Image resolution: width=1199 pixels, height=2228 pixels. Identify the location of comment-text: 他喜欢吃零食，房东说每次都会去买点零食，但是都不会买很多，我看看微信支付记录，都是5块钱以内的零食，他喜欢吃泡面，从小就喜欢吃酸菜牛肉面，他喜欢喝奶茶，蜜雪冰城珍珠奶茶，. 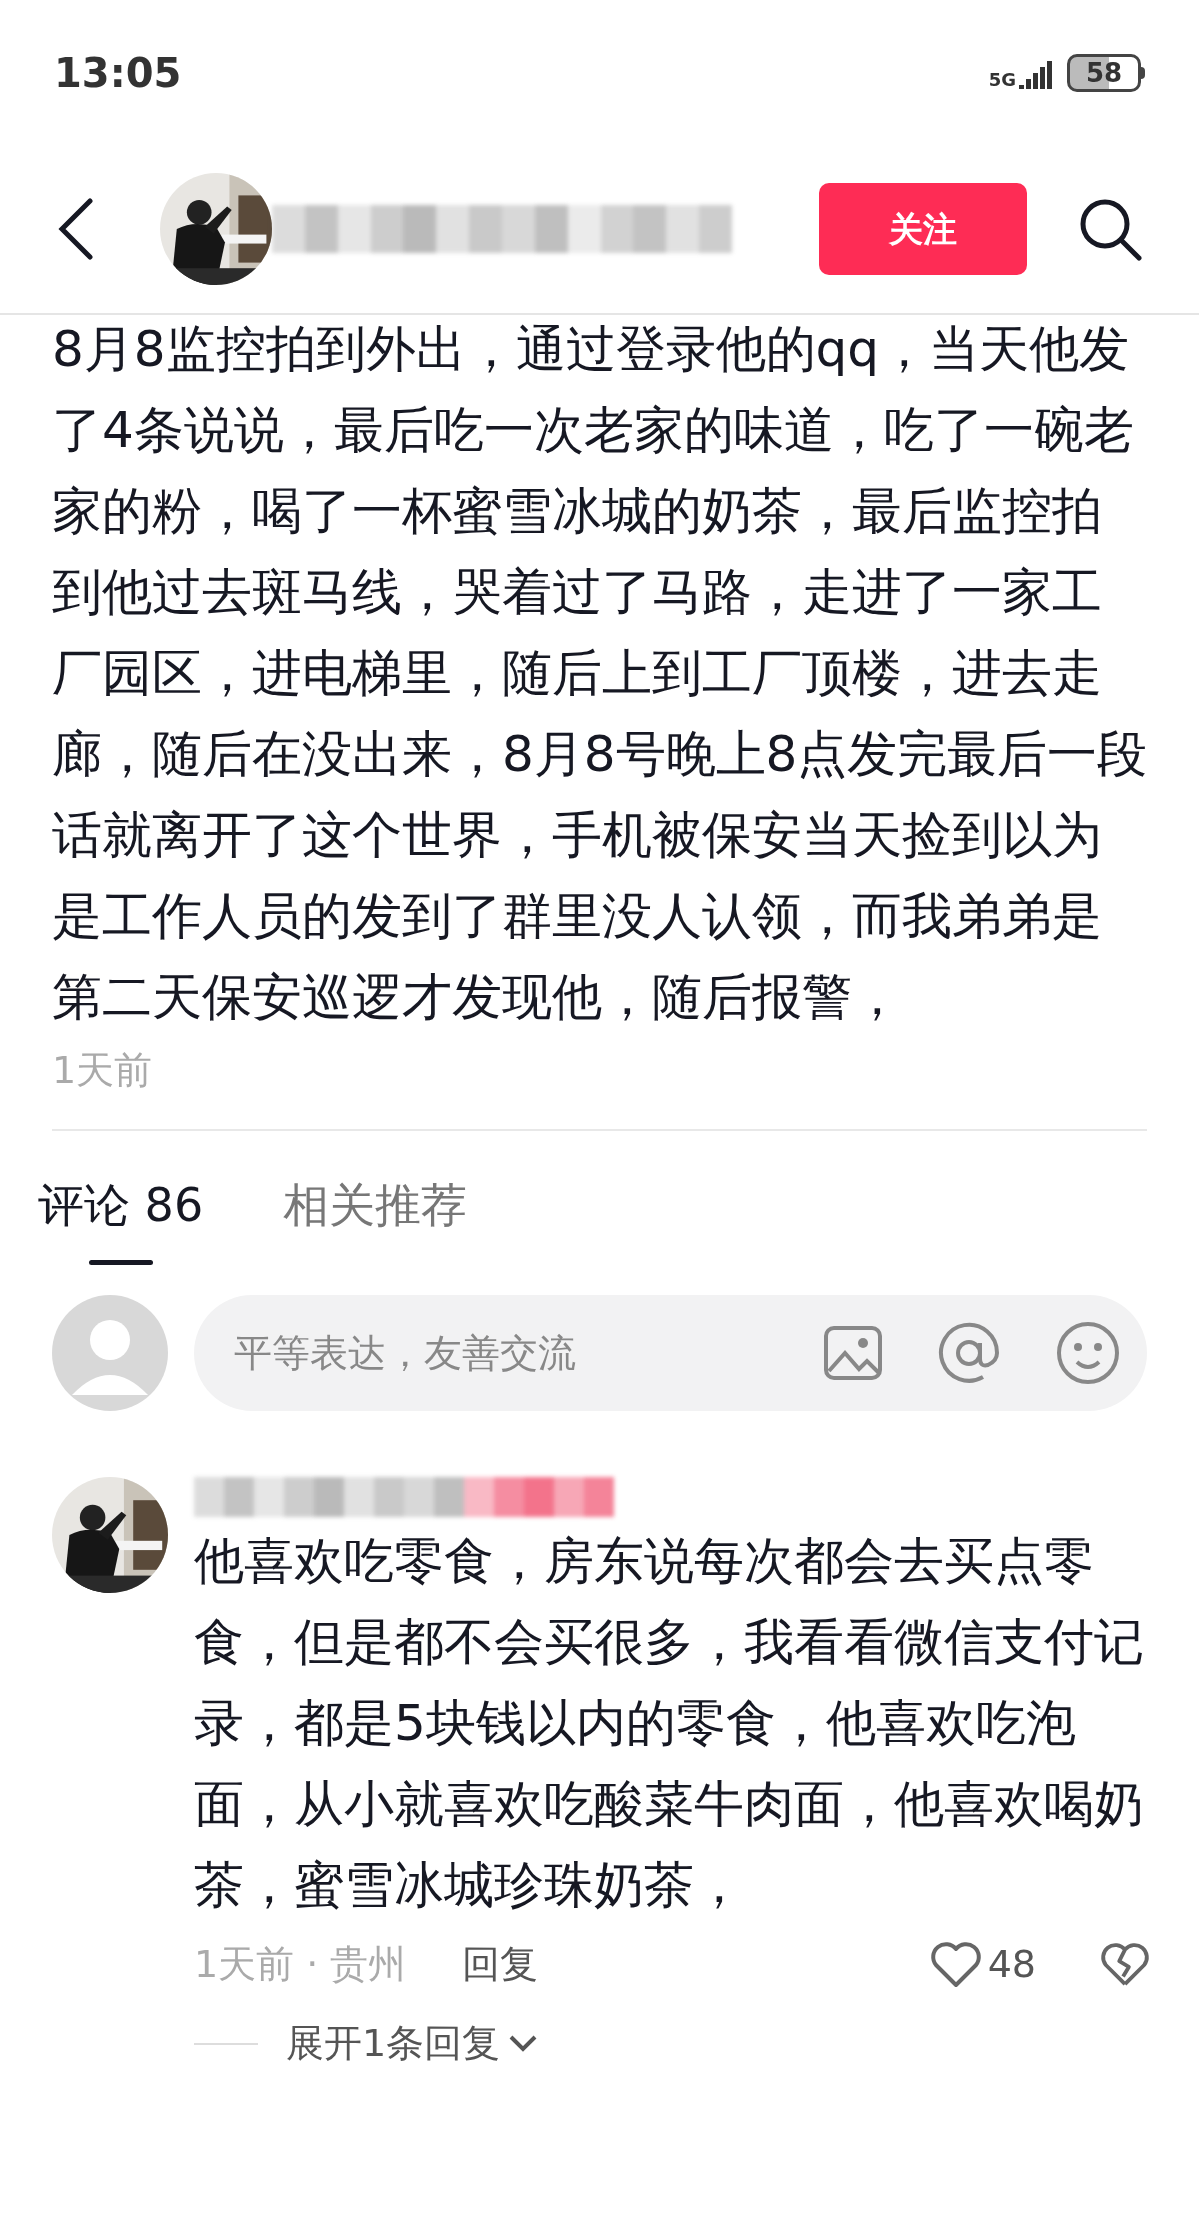
(669, 1723).